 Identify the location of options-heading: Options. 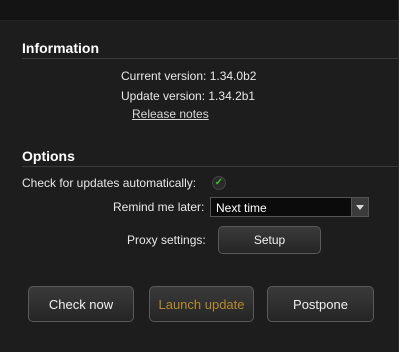
(48, 156).